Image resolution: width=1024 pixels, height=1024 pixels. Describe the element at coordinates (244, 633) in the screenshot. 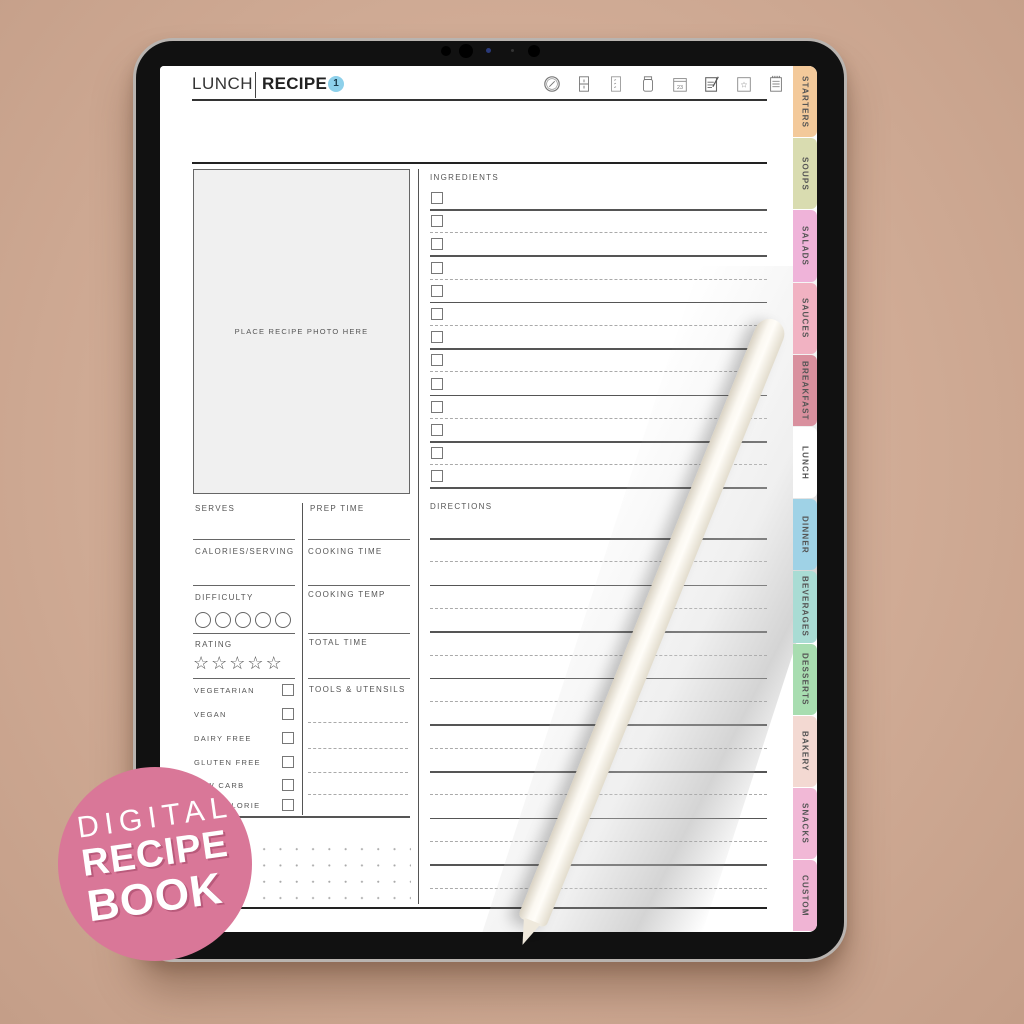

I see `difficulty-rule` at that location.